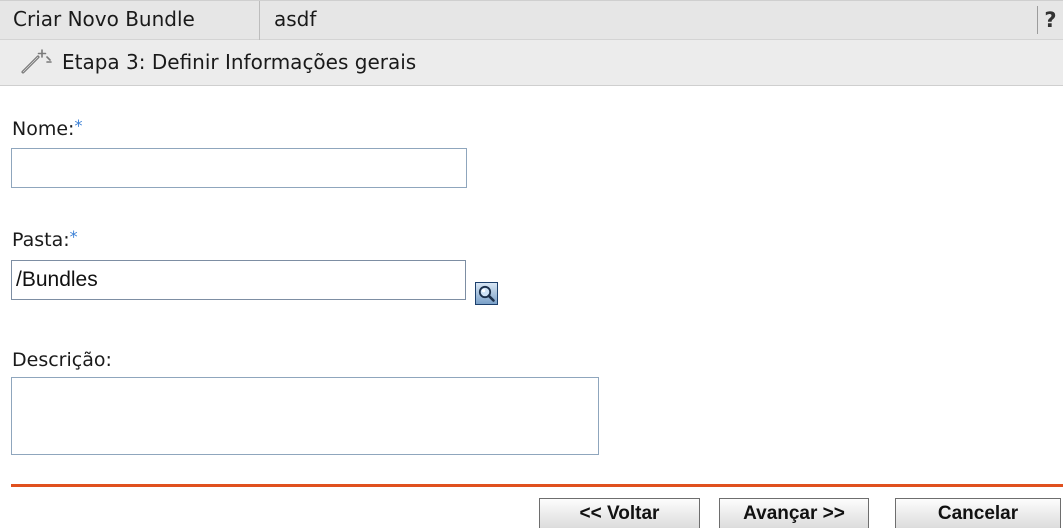 This screenshot has width=1063, height=529. I want to click on name-label: Nome:*, so click(47, 128).